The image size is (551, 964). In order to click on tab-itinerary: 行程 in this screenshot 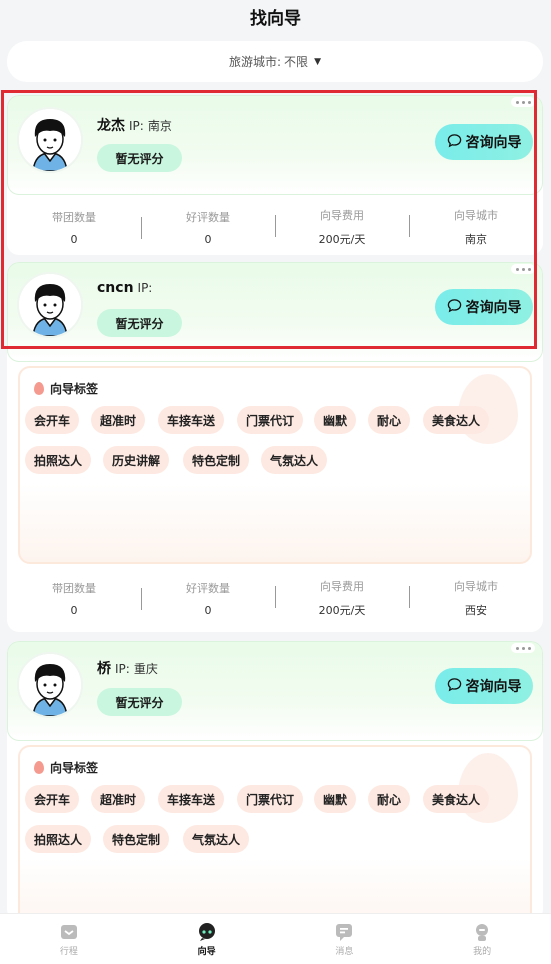, I will do `click(69, 939)`.